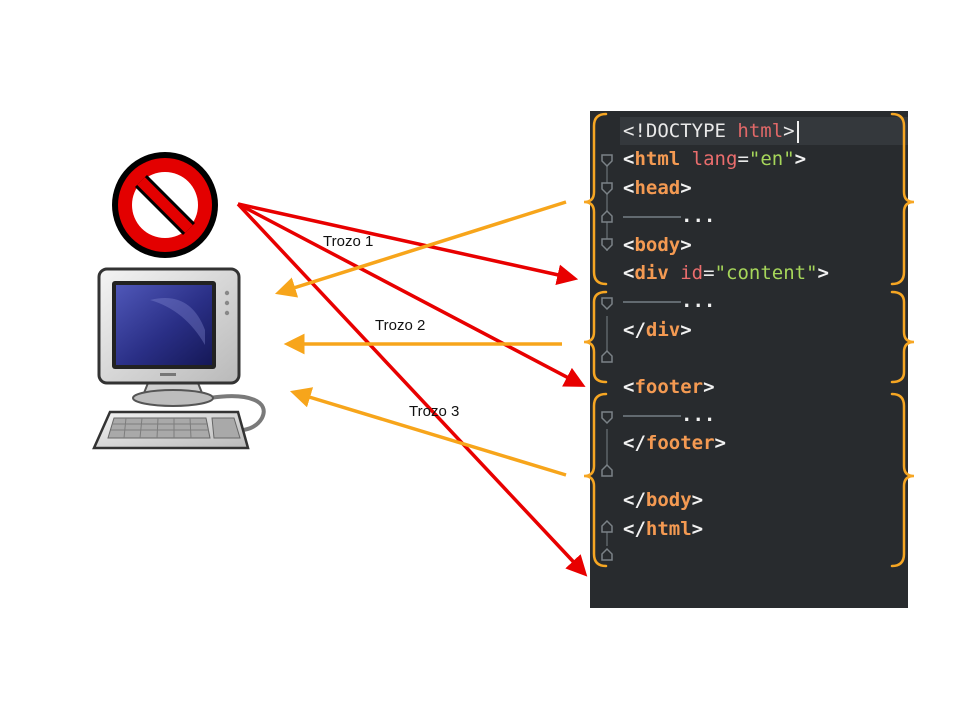 The width and height of the screenshot is (960, 720). What do you see at coordinates (165, 205) in the screenshot?
I see `no-entry-sign-icon` at bounding box center [165, 205].